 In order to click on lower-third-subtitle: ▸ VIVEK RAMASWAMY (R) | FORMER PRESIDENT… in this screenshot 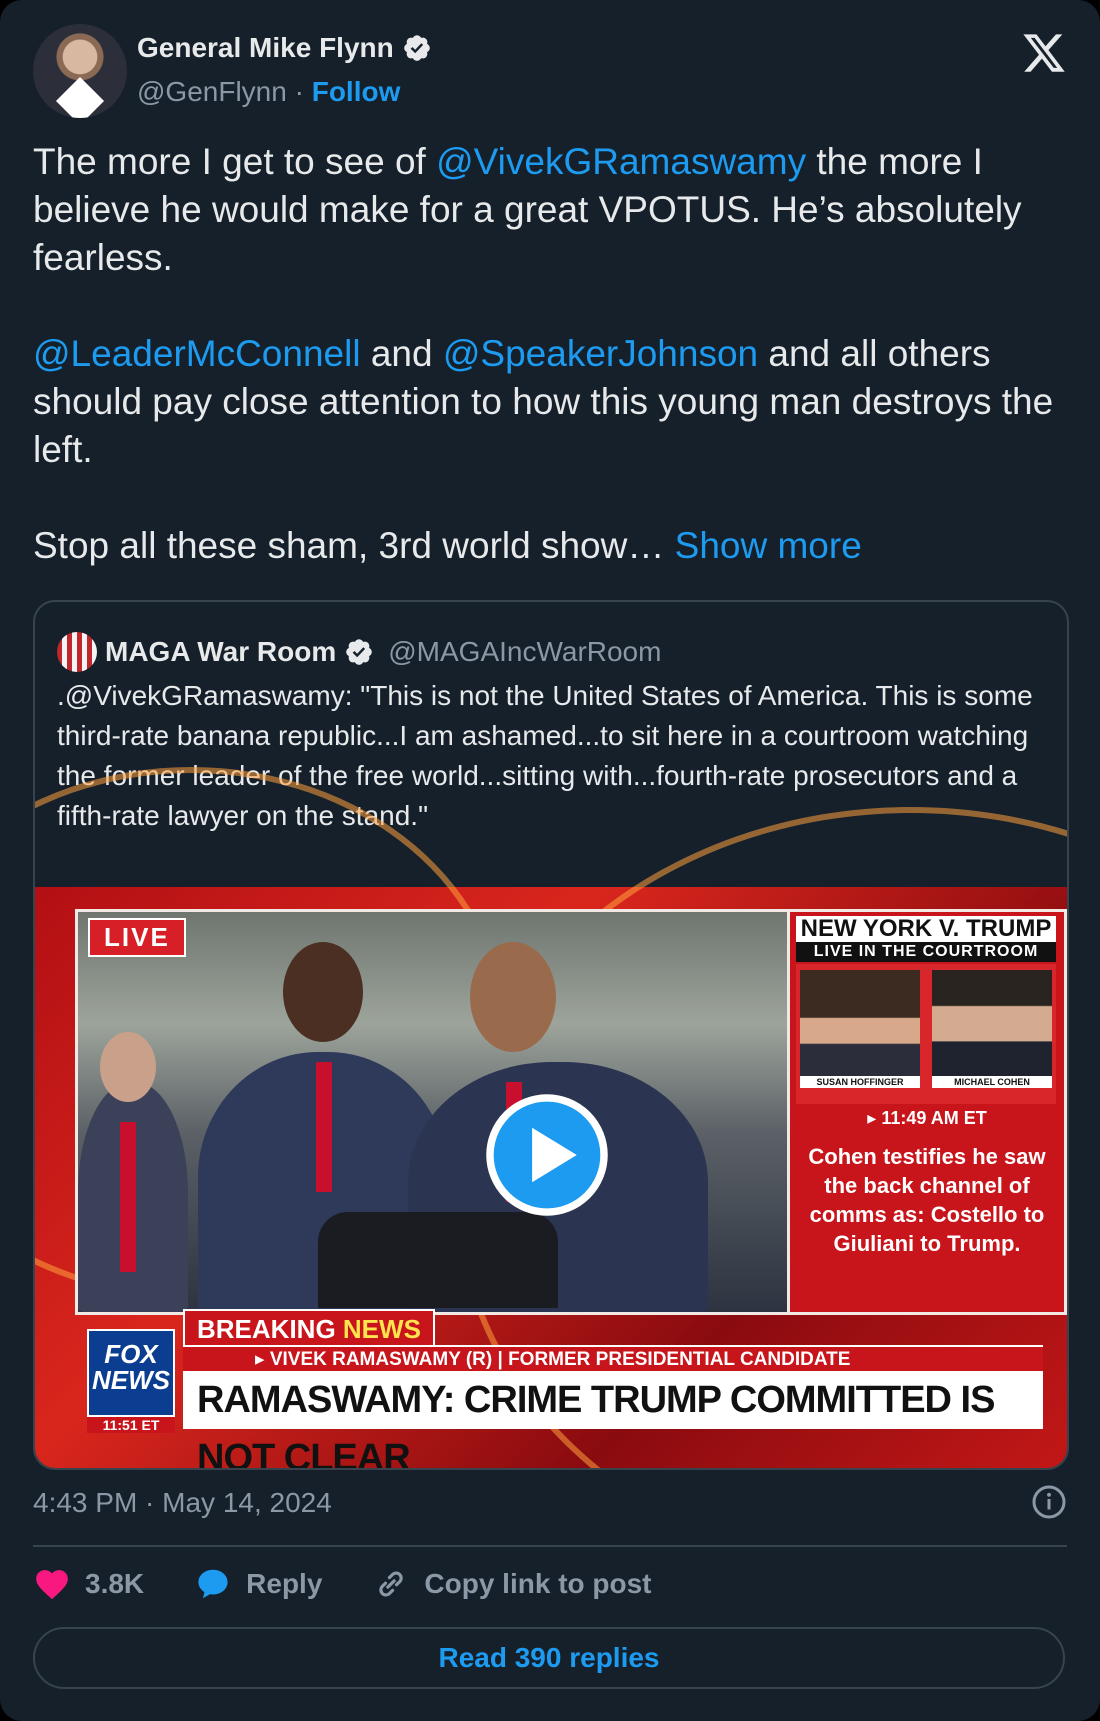, I will do `click(613, 1358)`.